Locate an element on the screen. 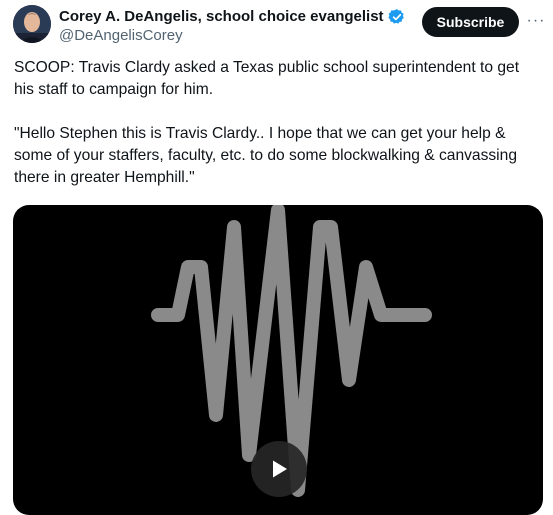 The image size is (553, 515). more-horizontal-icon: ··· is located at coordinates (536, 21).